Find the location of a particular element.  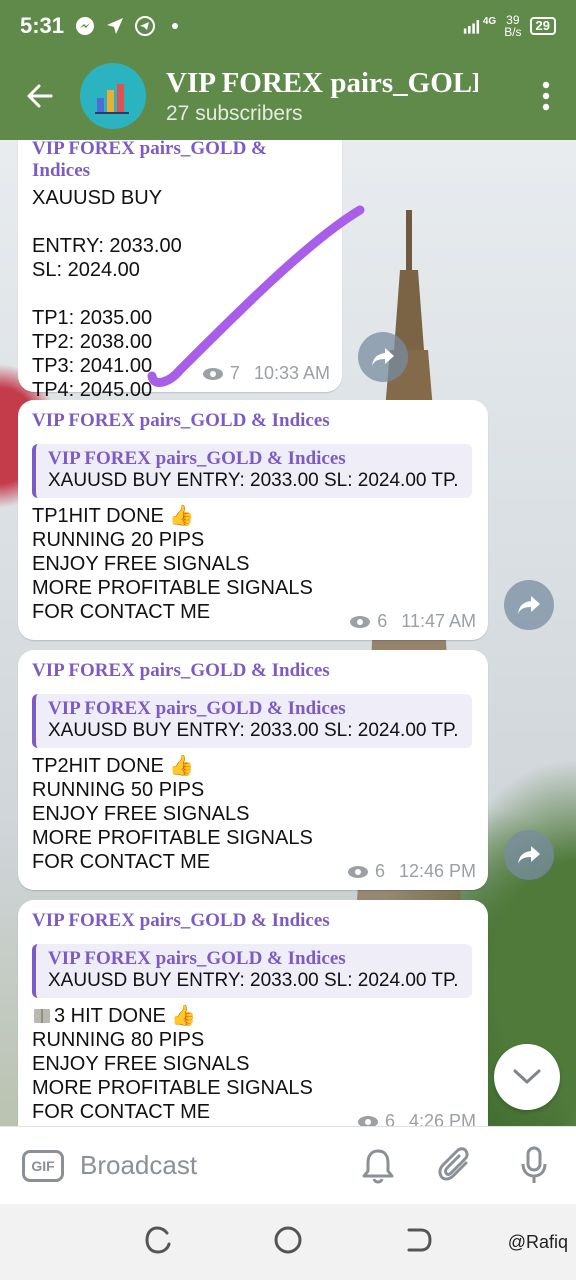

signal-icon is located at coordinates (474, 26).